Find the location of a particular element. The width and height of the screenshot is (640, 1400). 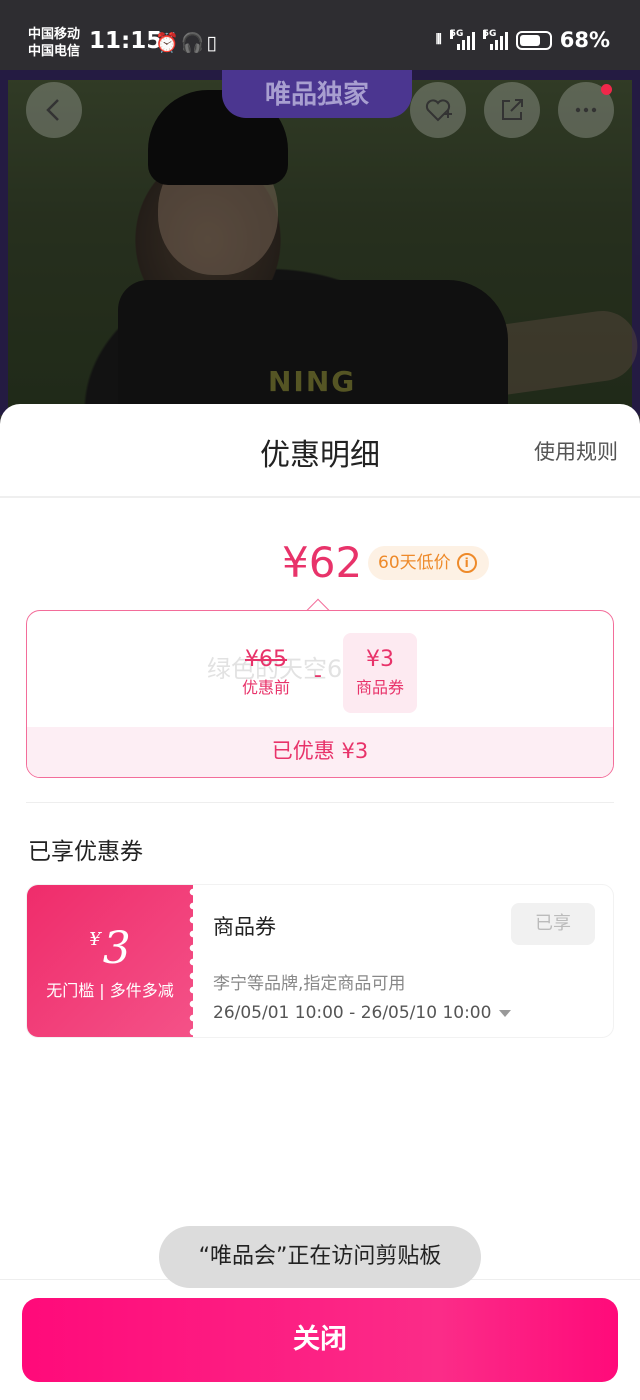

original-price-item: ¥65 优惠前 is located at coordinates (266, 672).